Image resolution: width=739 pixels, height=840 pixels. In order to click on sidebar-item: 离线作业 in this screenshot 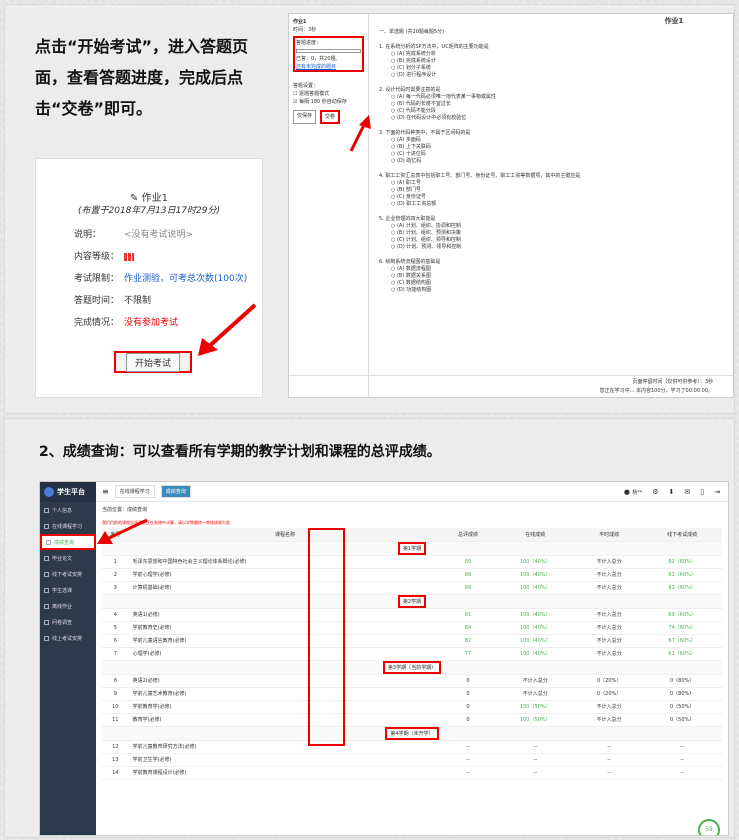, I will do `click(68, 606)`.